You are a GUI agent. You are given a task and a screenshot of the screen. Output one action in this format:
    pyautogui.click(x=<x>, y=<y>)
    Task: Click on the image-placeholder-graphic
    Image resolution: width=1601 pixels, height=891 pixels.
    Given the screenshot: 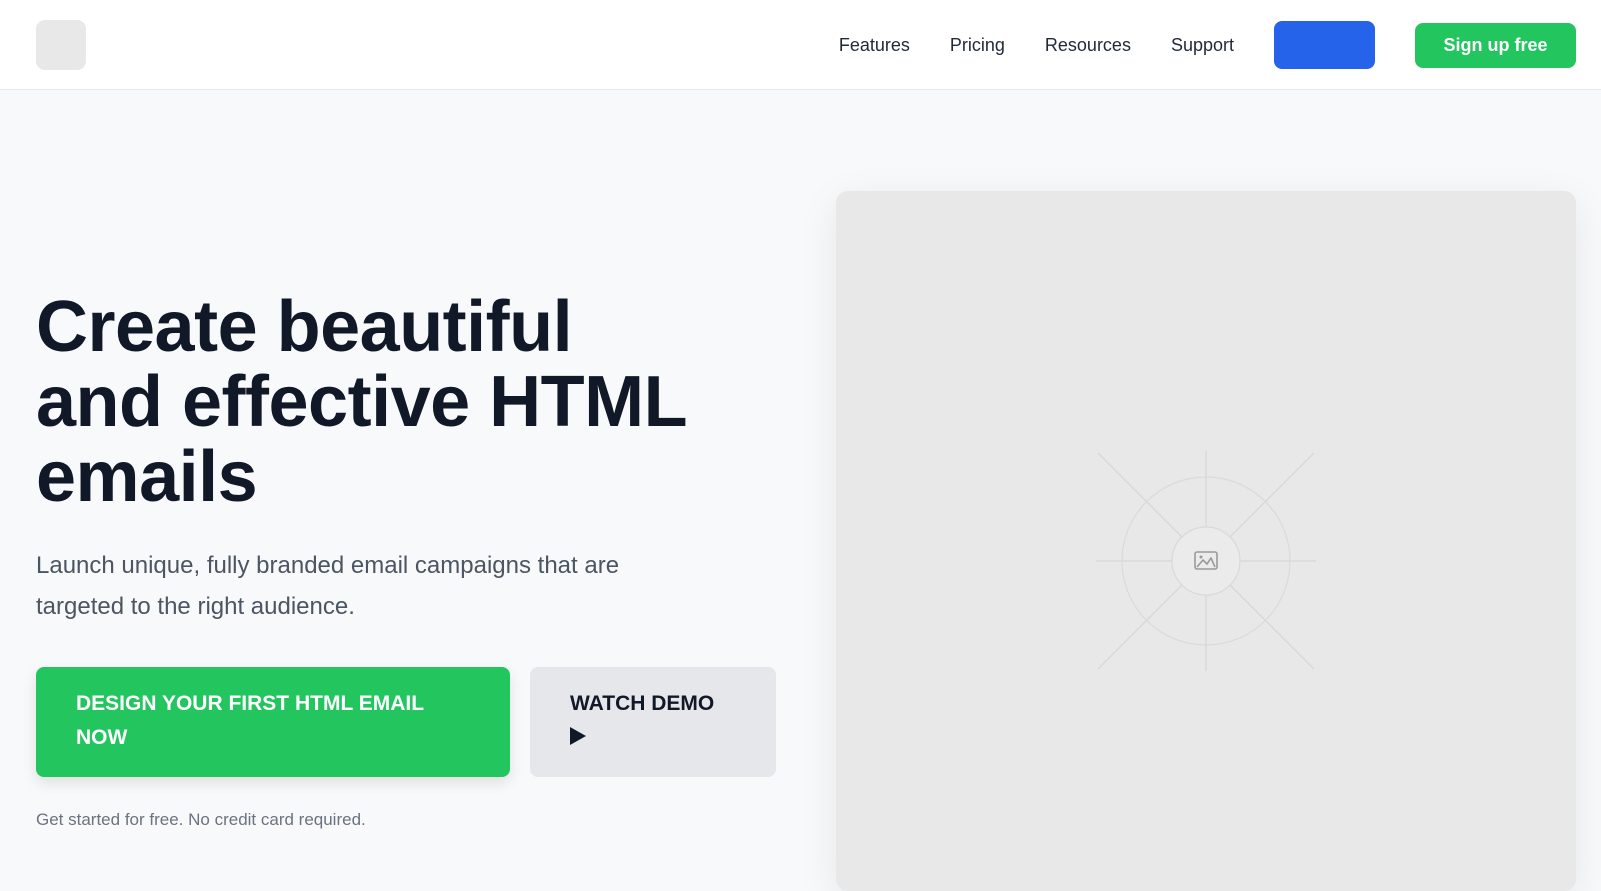 What is the action you would take?
    pyautogui.click(x=1206, y=561)
    